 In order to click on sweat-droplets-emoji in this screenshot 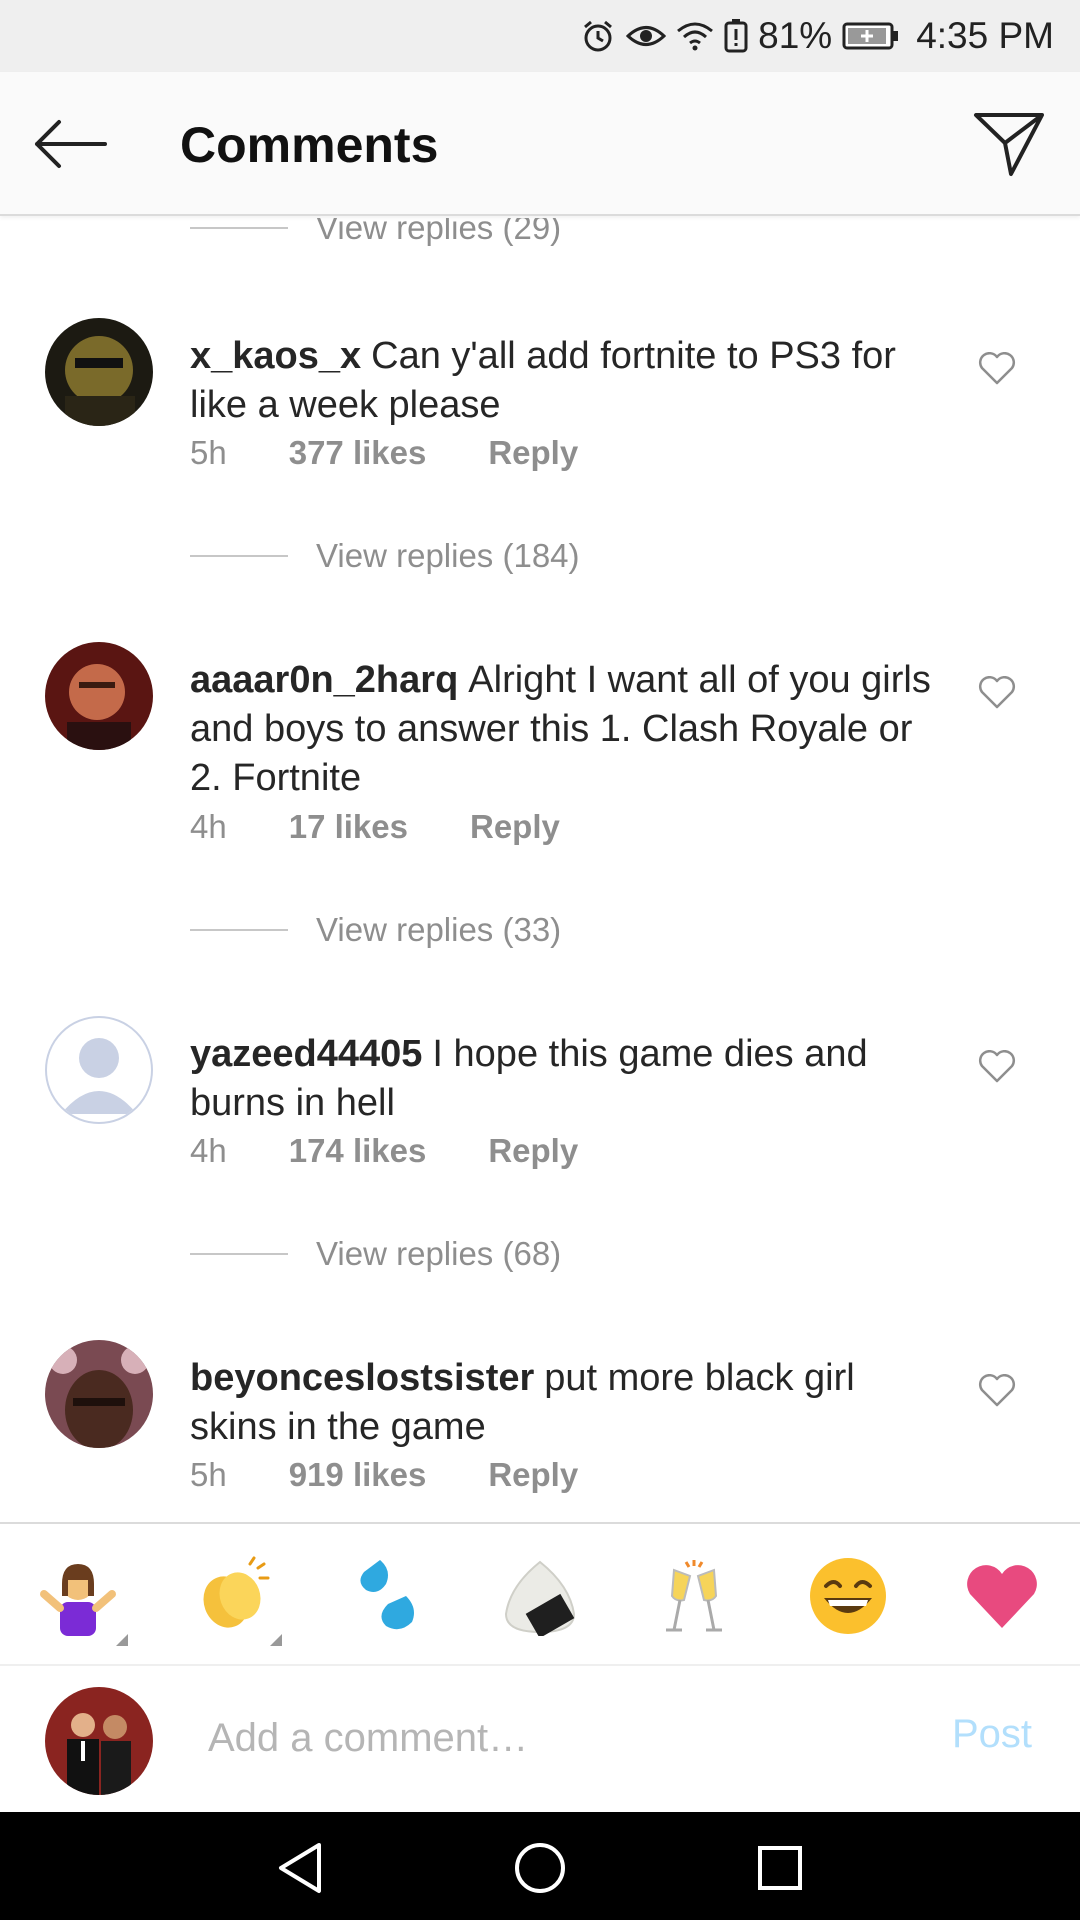, I will do `click(386, 1596)`.